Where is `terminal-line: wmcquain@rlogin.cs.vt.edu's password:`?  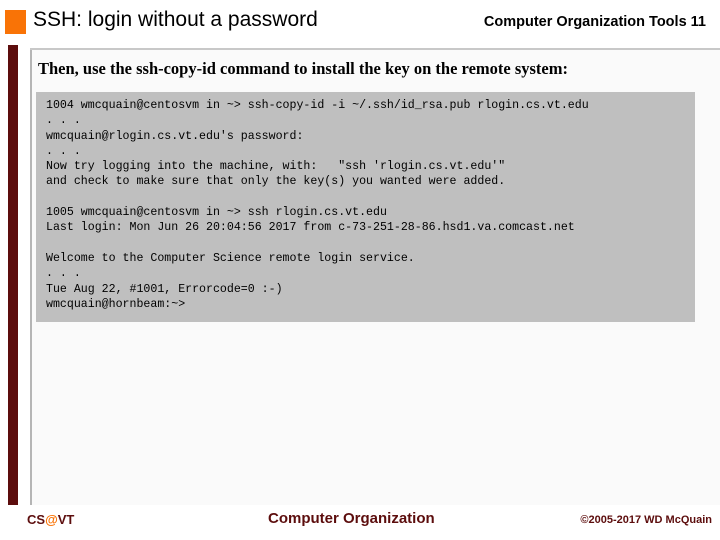
terminal-line: wmcquain@rlogin.cs.vt.edu's password: is located at coordinates (175, 136).